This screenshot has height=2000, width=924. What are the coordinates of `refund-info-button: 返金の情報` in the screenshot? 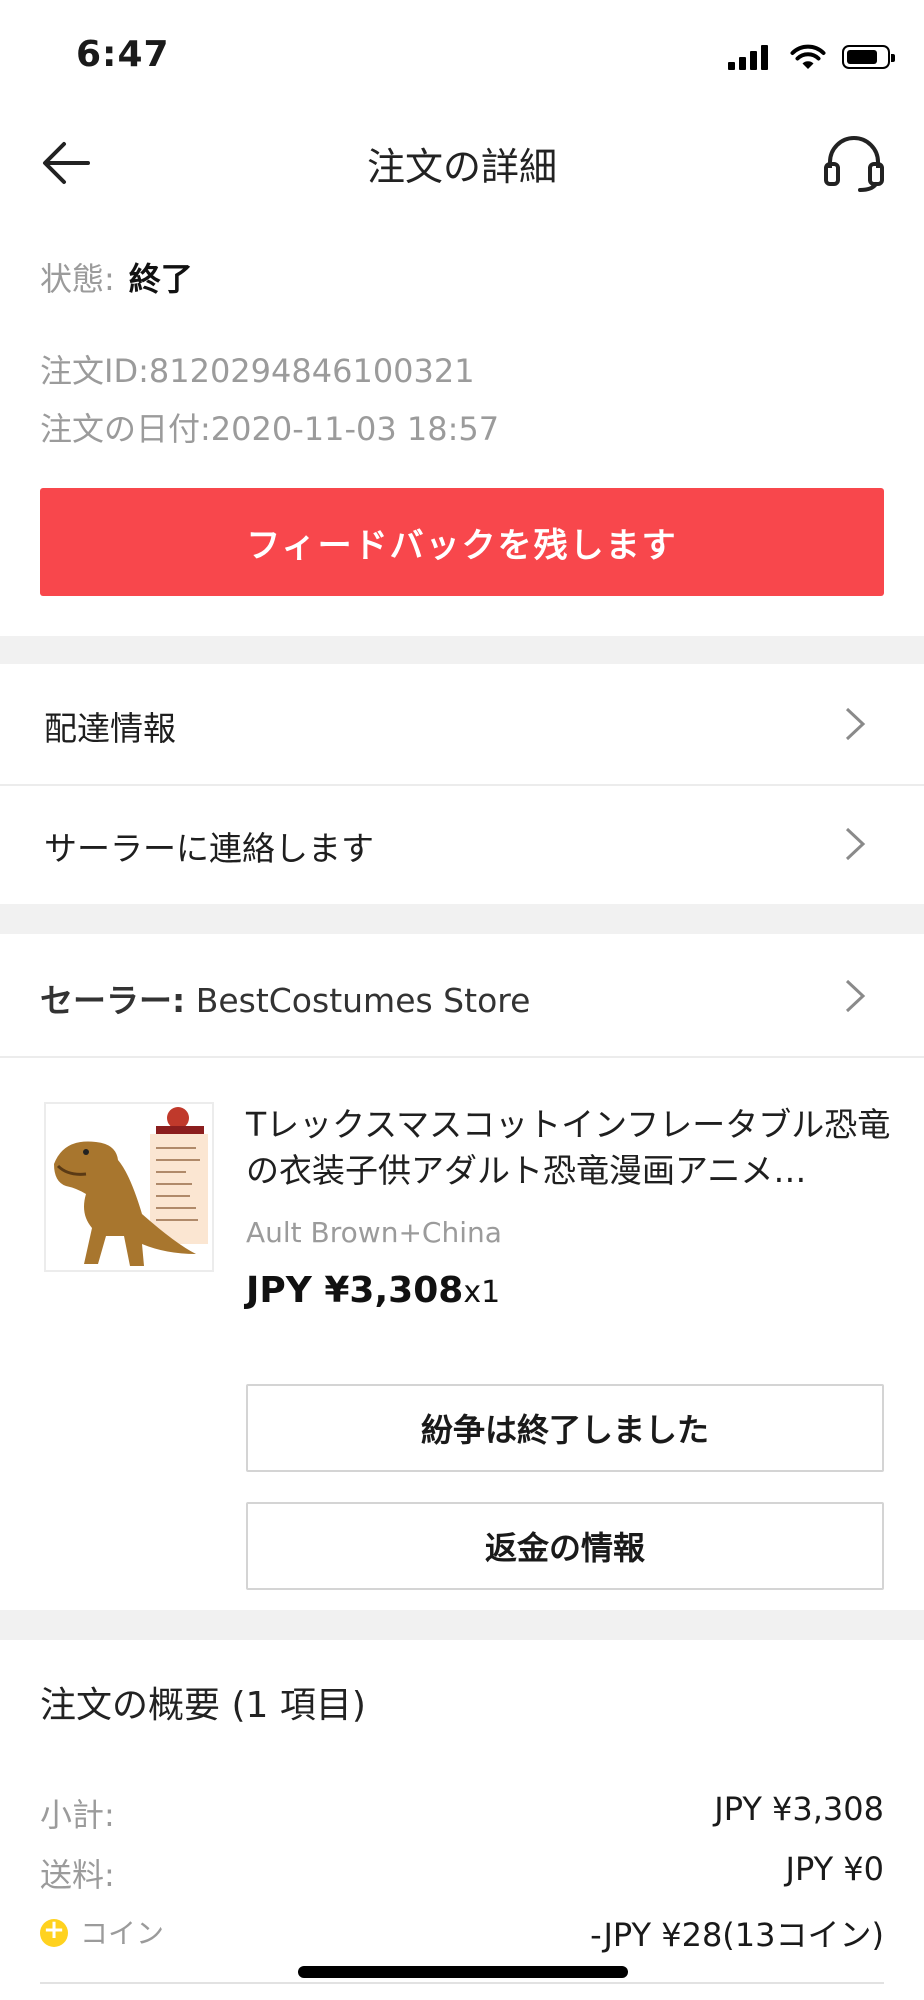 It's located at (565, 1546).